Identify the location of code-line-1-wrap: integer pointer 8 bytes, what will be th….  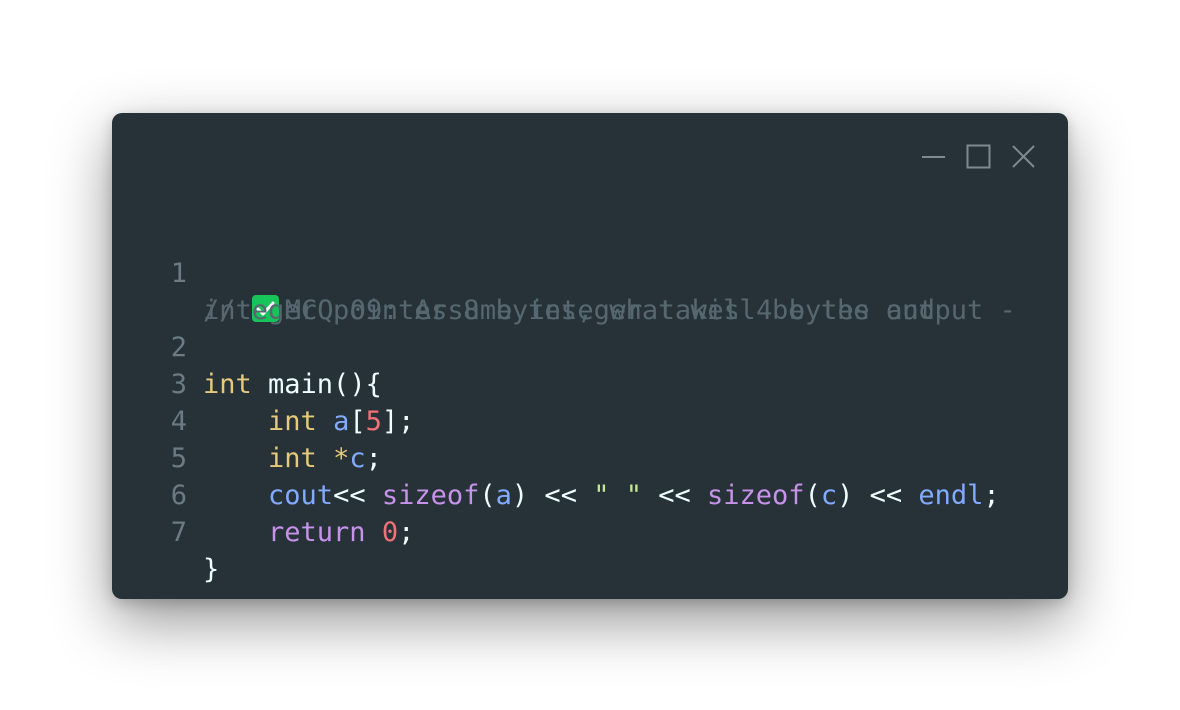
(564, 290).